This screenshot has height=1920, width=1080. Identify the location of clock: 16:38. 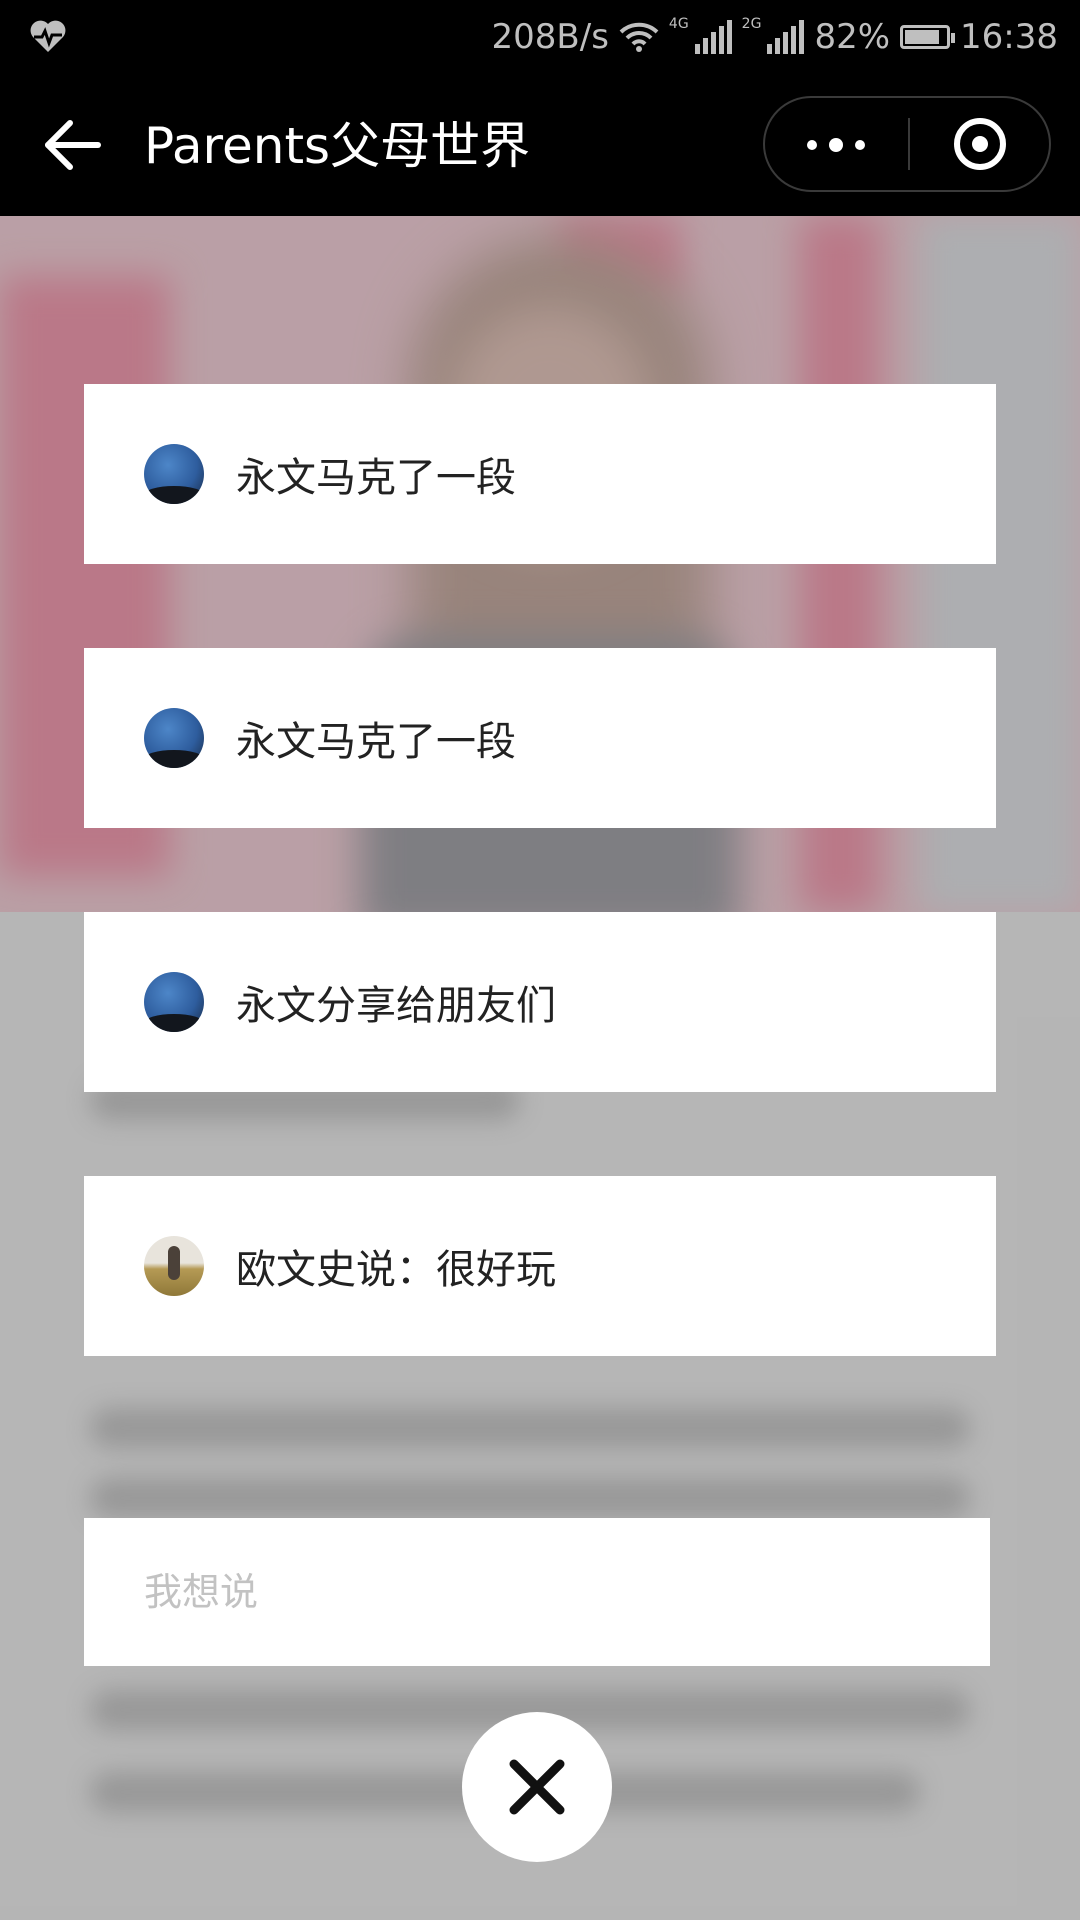
(1009, 37).